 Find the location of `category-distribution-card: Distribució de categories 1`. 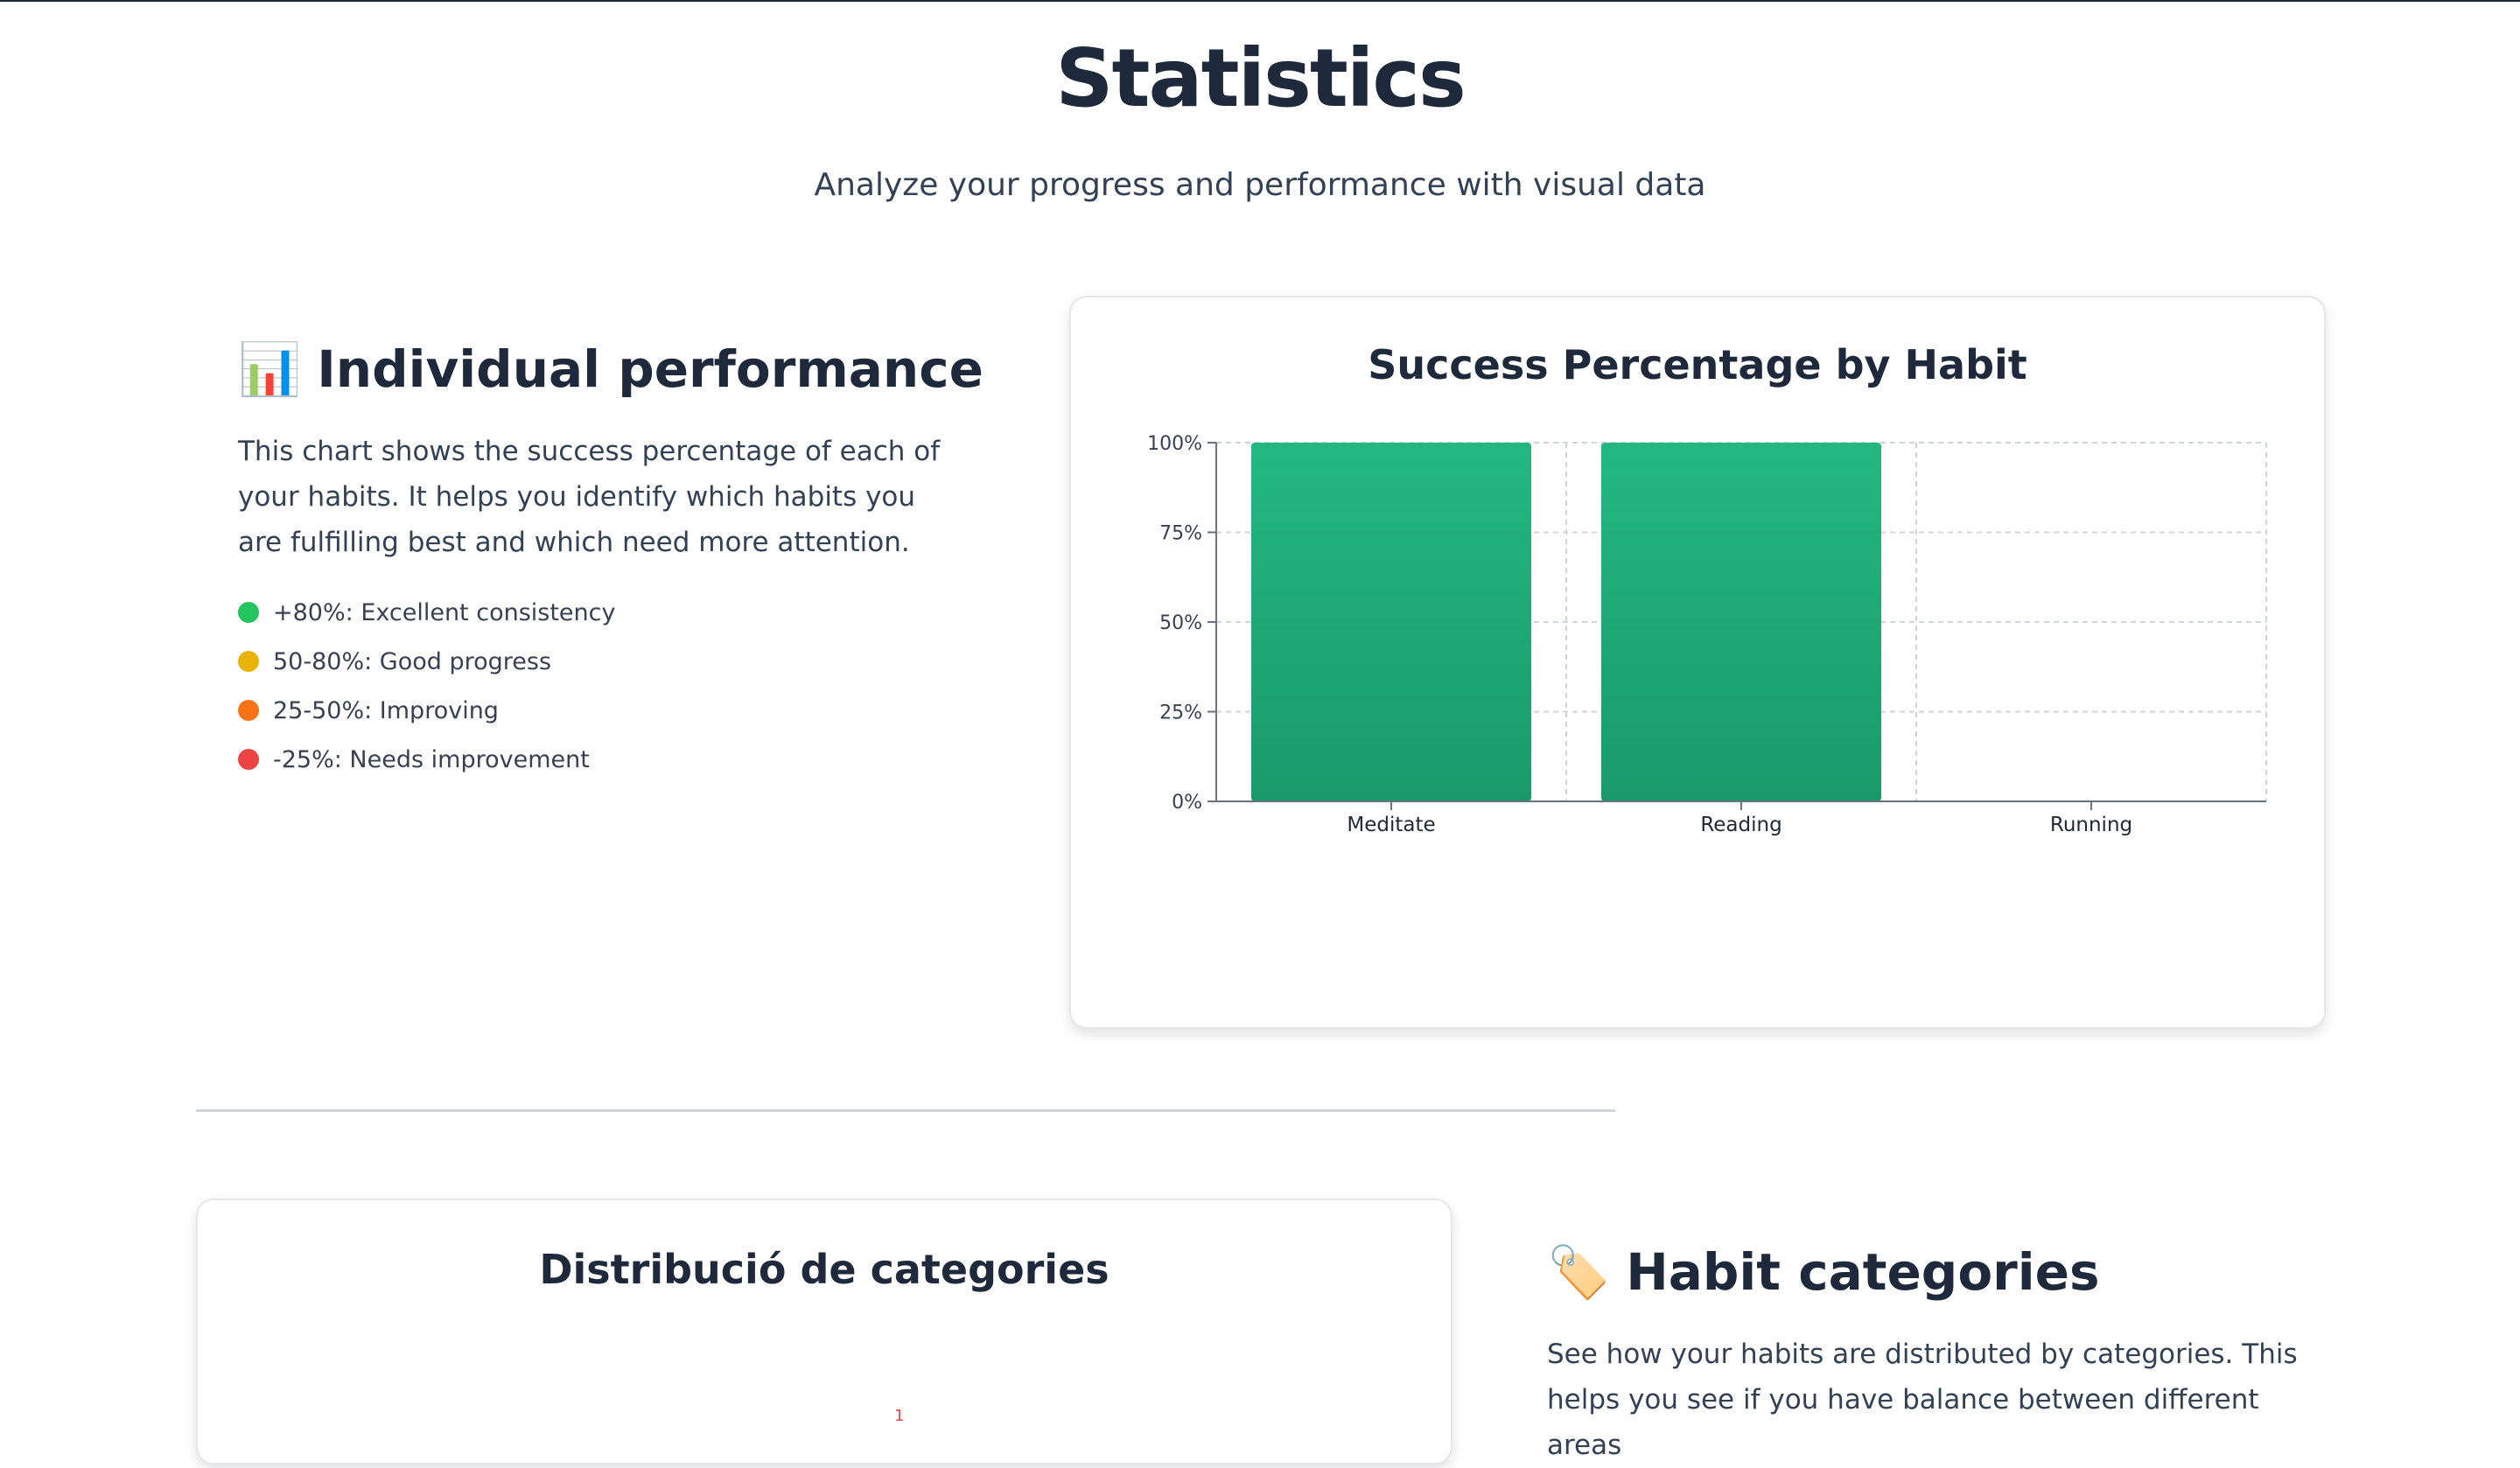

category-distribution-card: Distribució de categories 1 is located at coordinates (824, 1332).